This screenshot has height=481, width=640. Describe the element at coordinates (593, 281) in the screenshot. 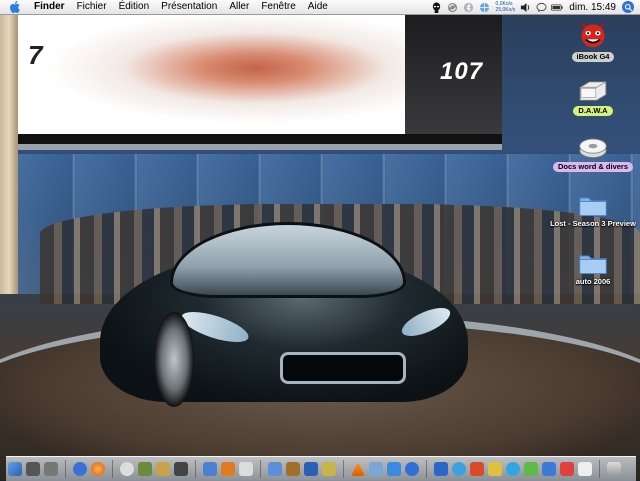

I see `desktop-icon-label: auto 2006` at that location.